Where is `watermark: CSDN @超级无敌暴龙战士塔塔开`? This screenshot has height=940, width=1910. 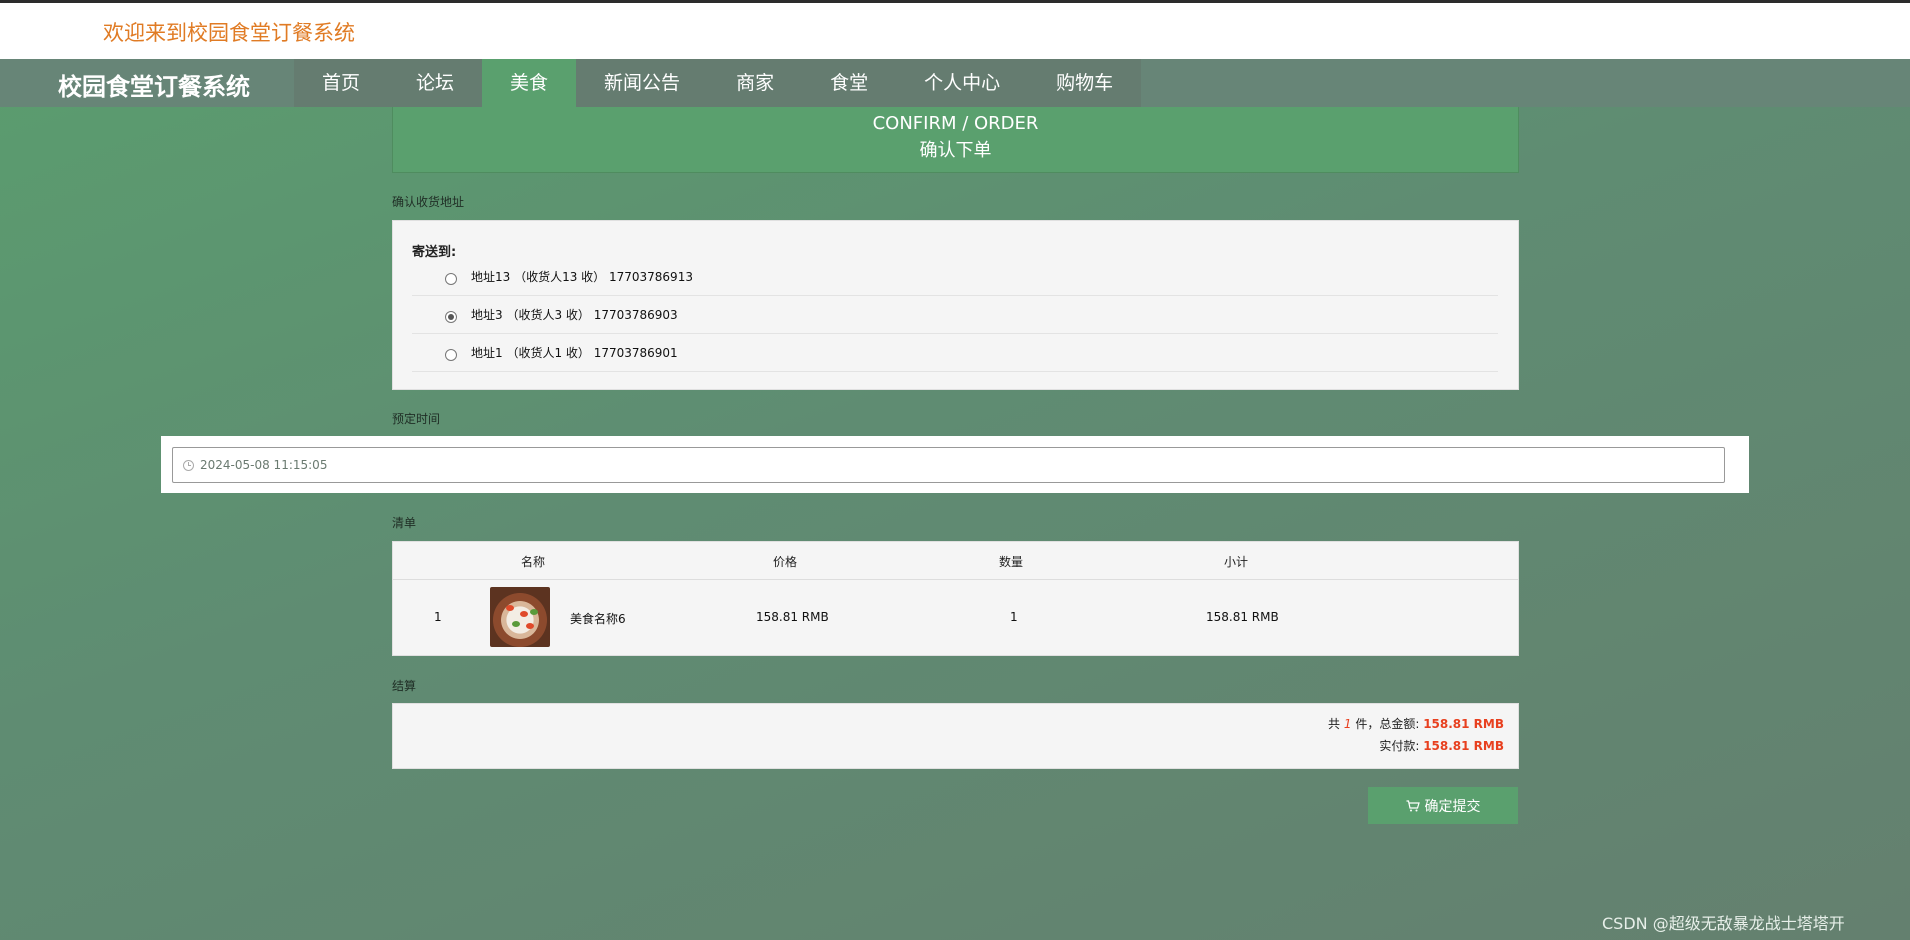
watermark: CSDN @超级无敌暴龙战士塔塔开 is located at coordinates (1723, 923).